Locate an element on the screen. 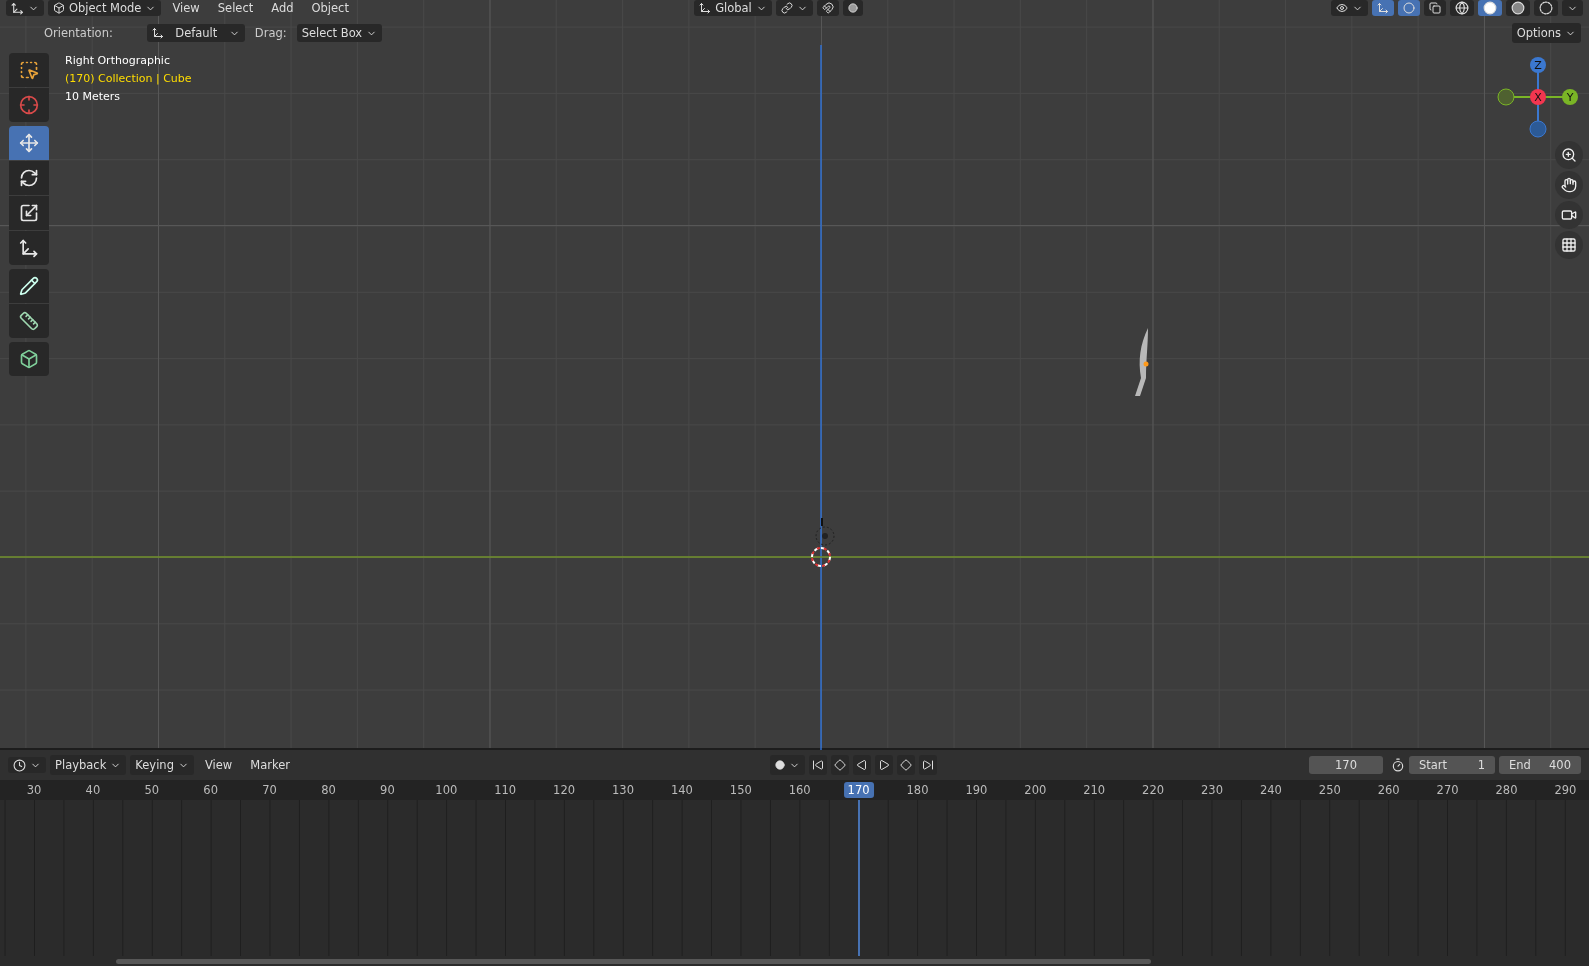  frame-number: 190 is located at coordinates (976, 790).